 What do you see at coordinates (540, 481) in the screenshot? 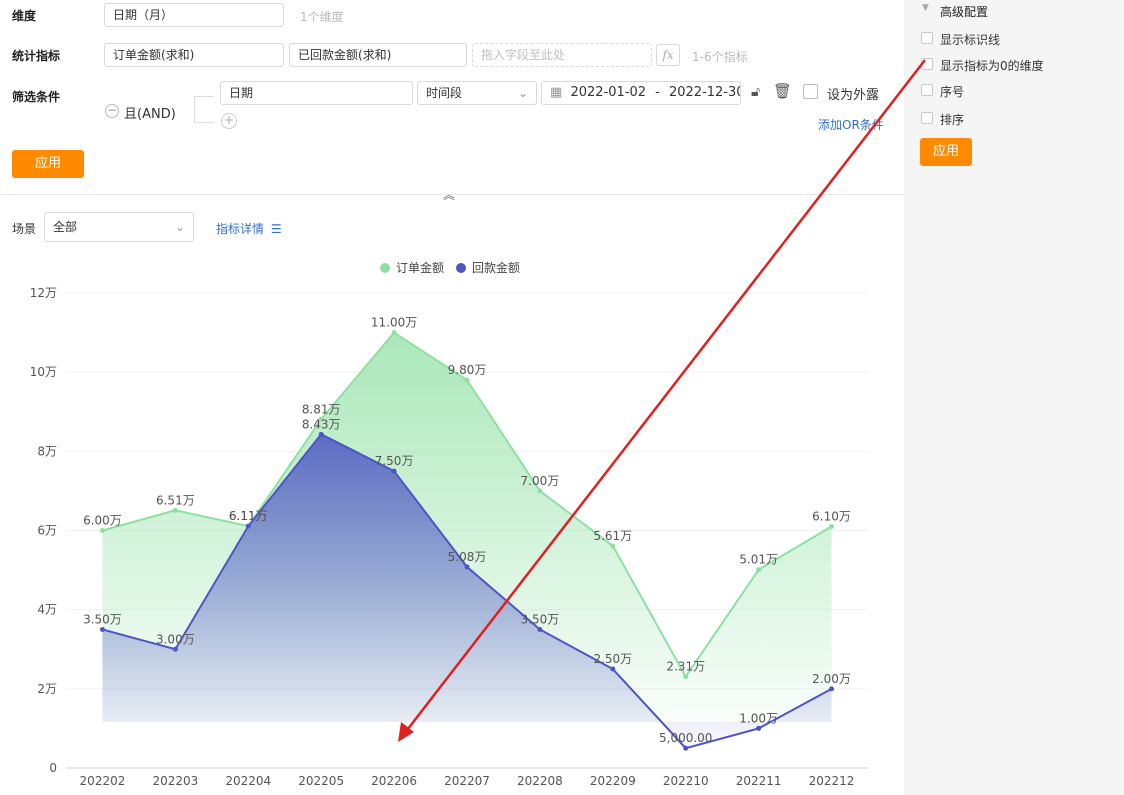
I see `data-label: 7.00万` at bounding box center [540, 481].